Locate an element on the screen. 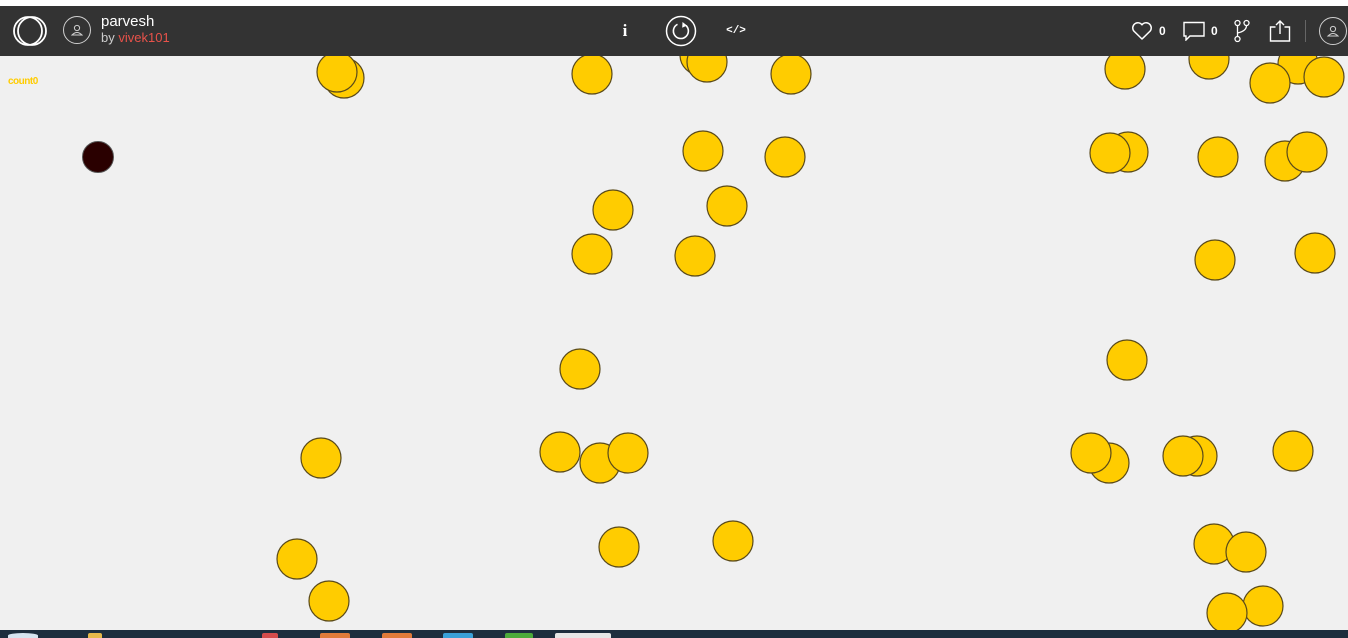 This screenshot has width=1348, height=638. taskbar-active-app is located at coordinates (583, 635).